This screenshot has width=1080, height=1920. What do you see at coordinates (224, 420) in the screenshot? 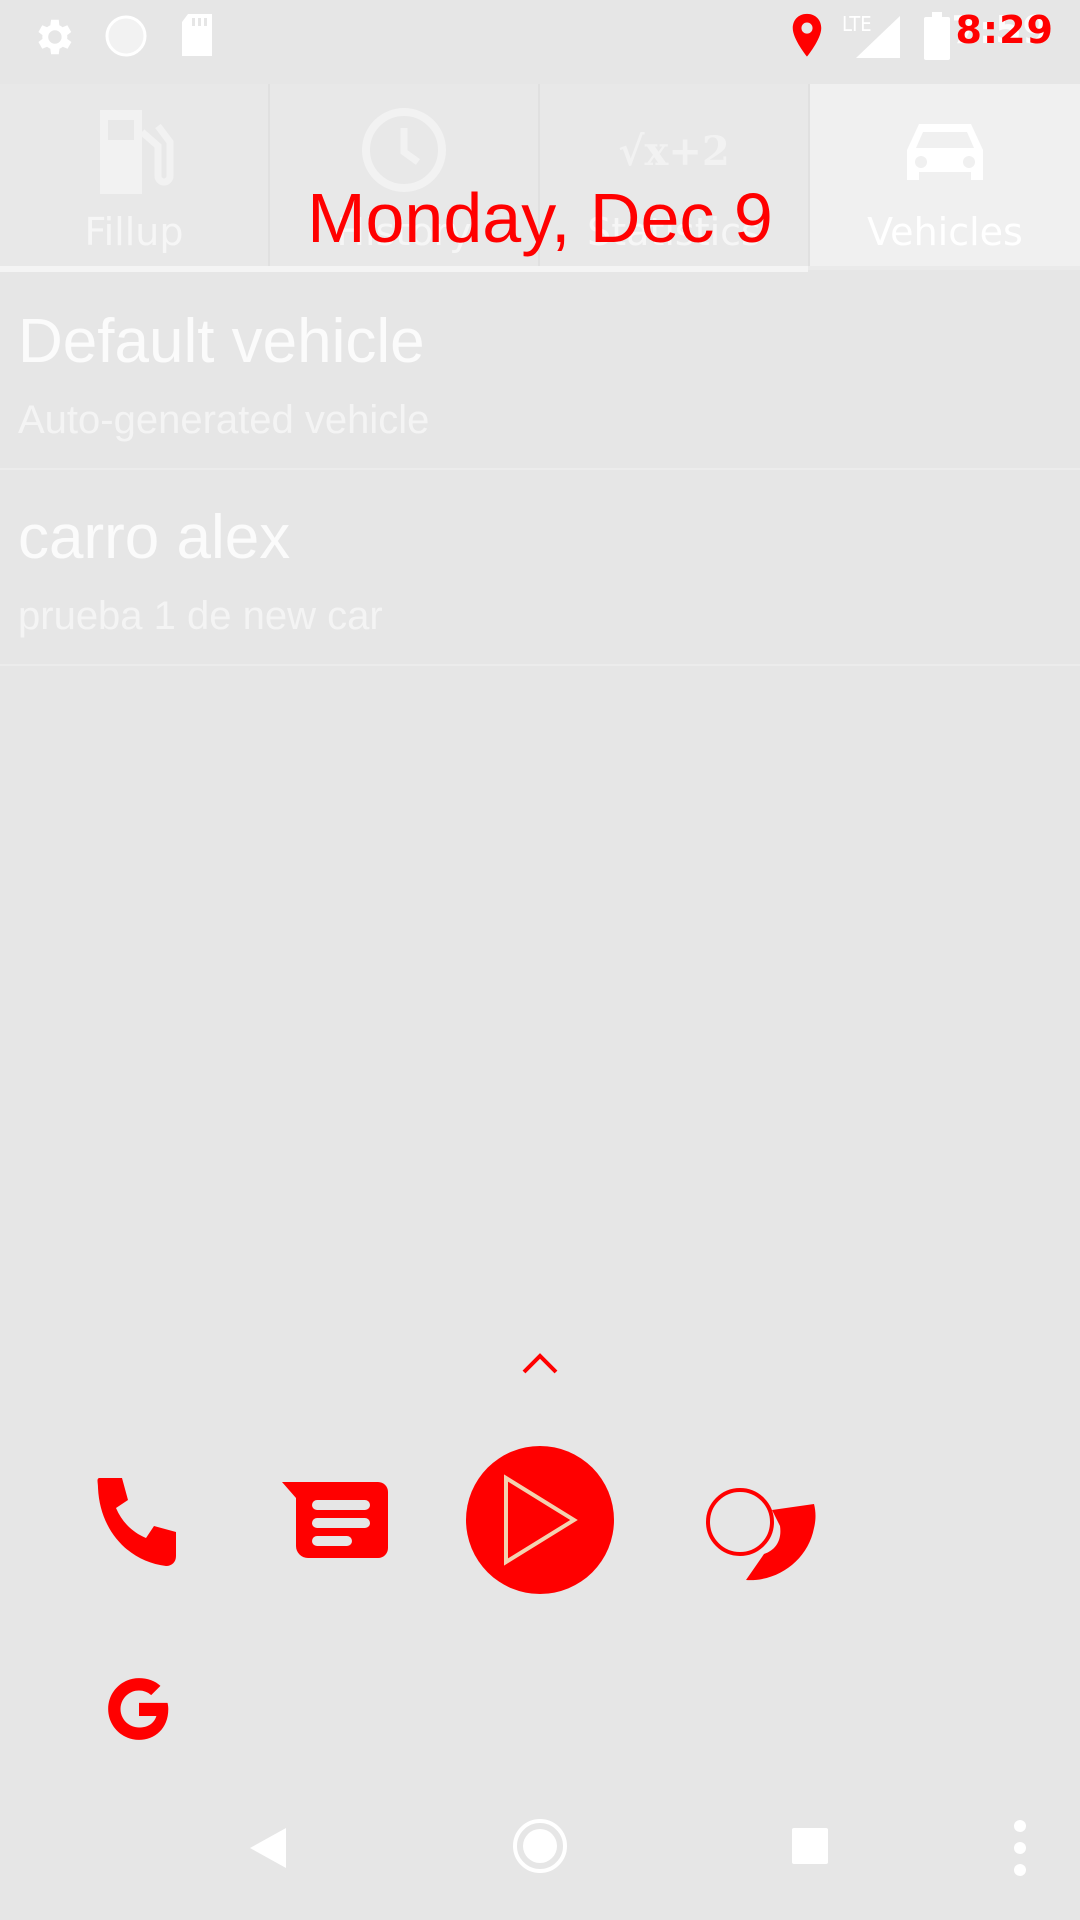
I see `vehicle-description: Auto-generated vehicle` at bounding box center [224, 420].